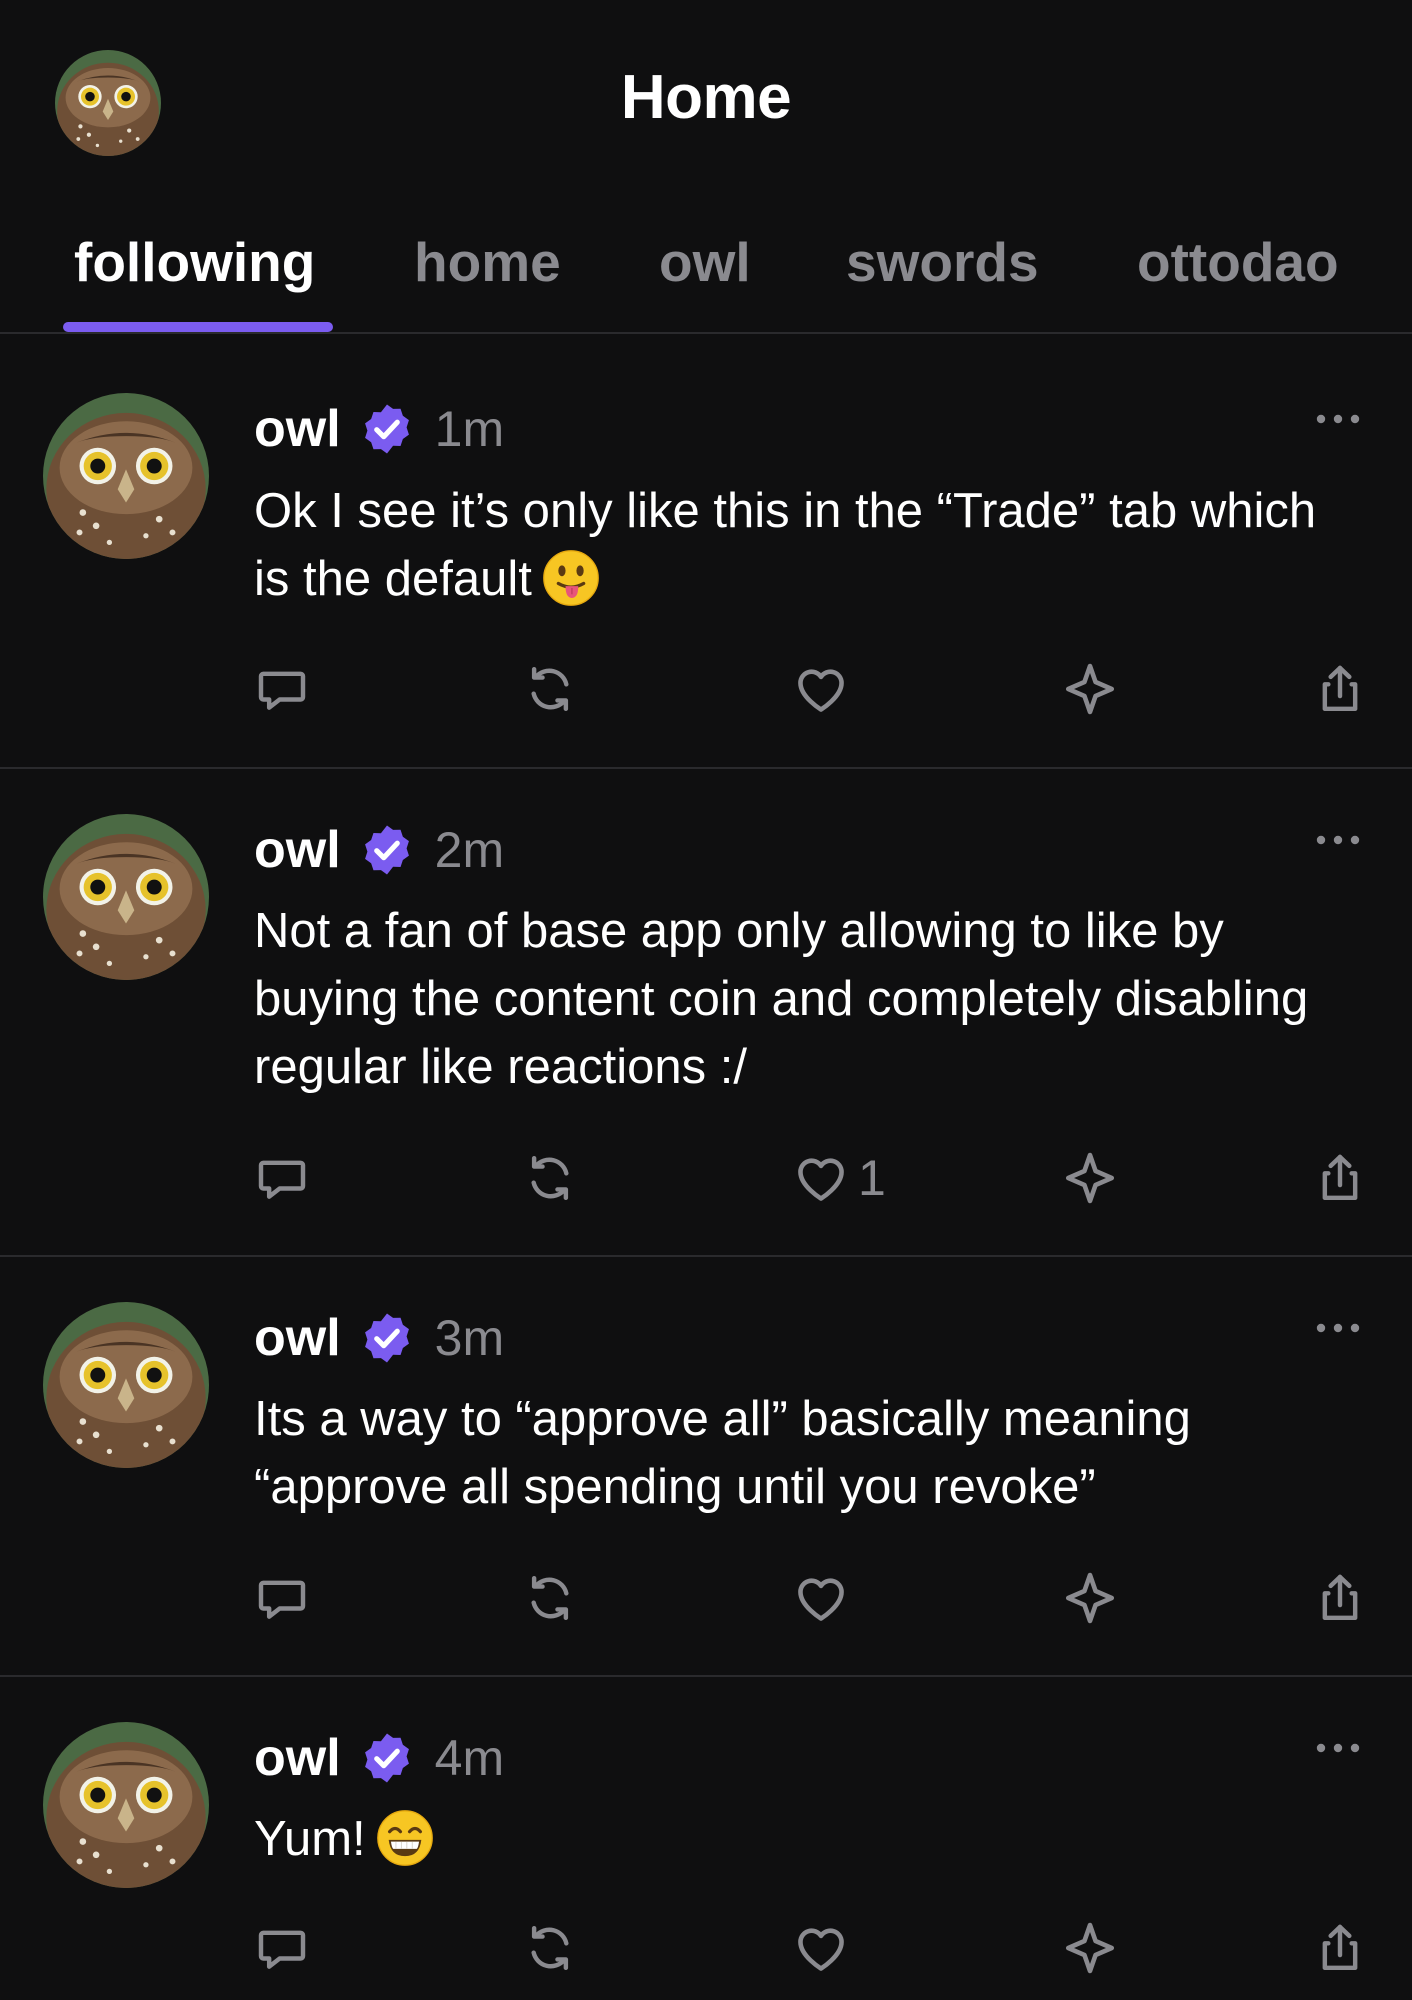 The image size is (1412, 2000). Describe the element at coordinates (1238, 262) in the screenshot. I see `tab-ottodao: ottodao` at that location.